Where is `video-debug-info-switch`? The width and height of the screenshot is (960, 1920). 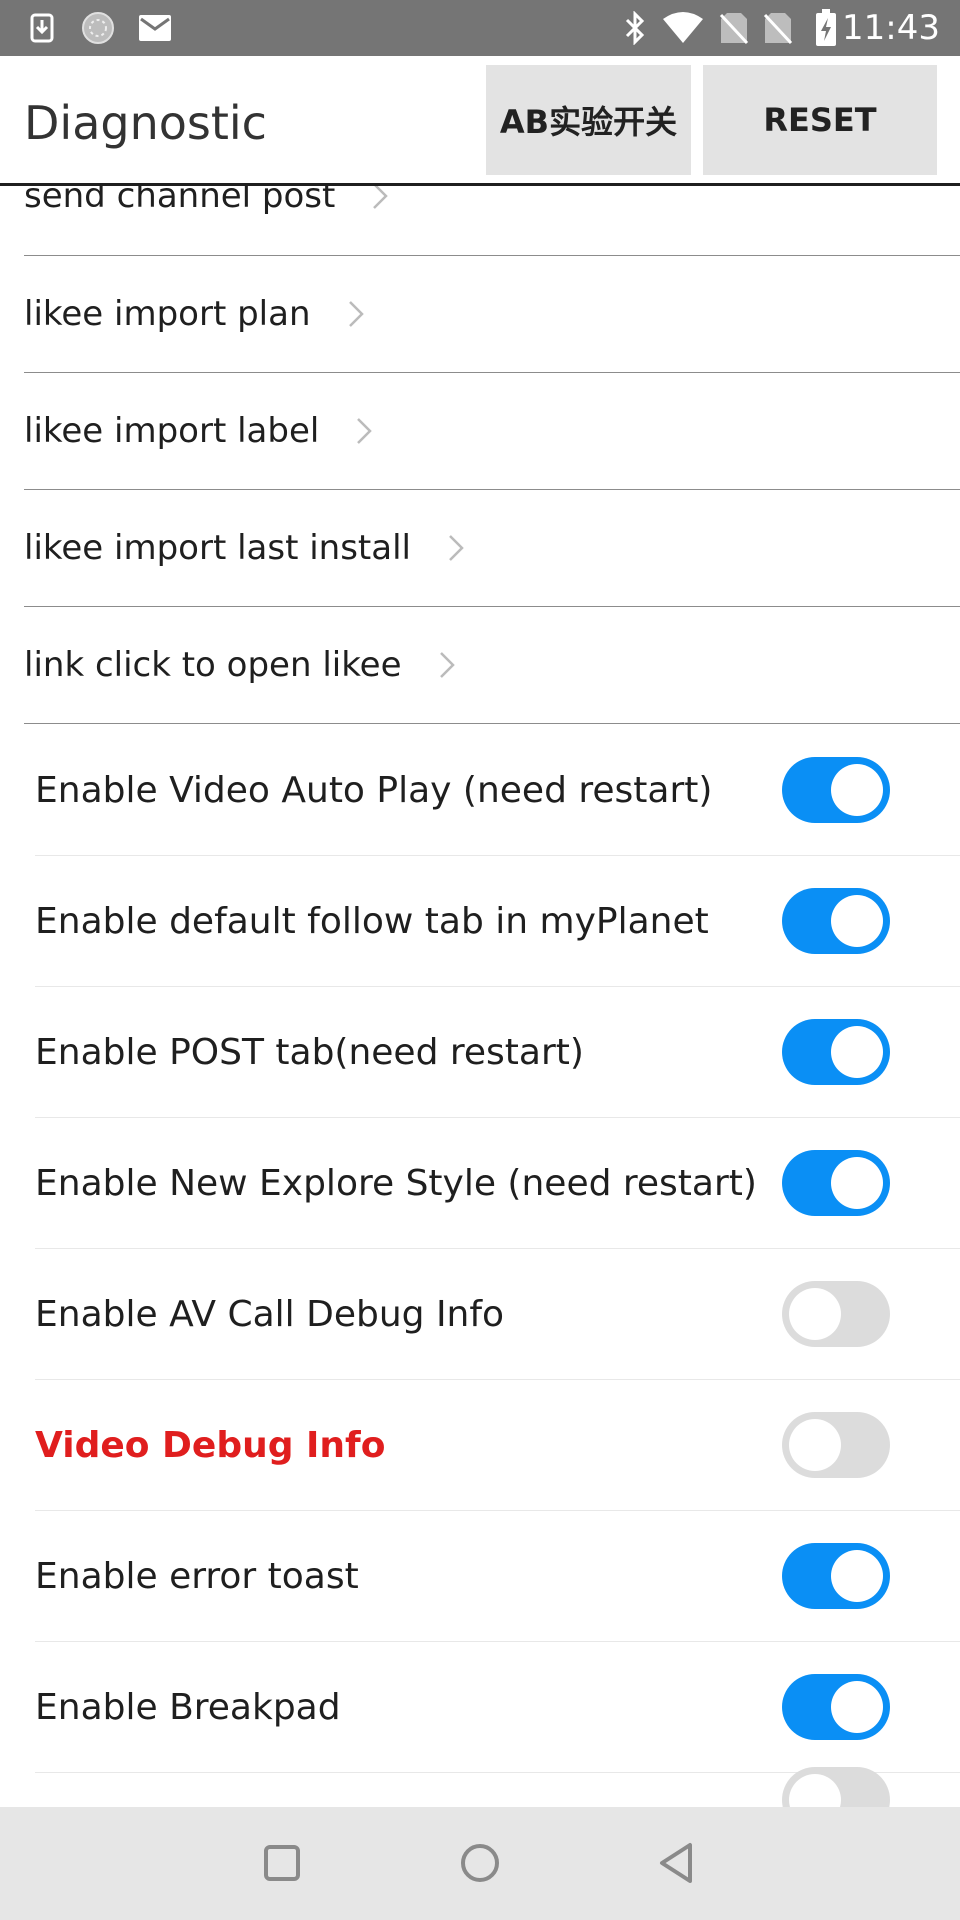
video-debug-info-switch is located at coordinates (836, 1445).